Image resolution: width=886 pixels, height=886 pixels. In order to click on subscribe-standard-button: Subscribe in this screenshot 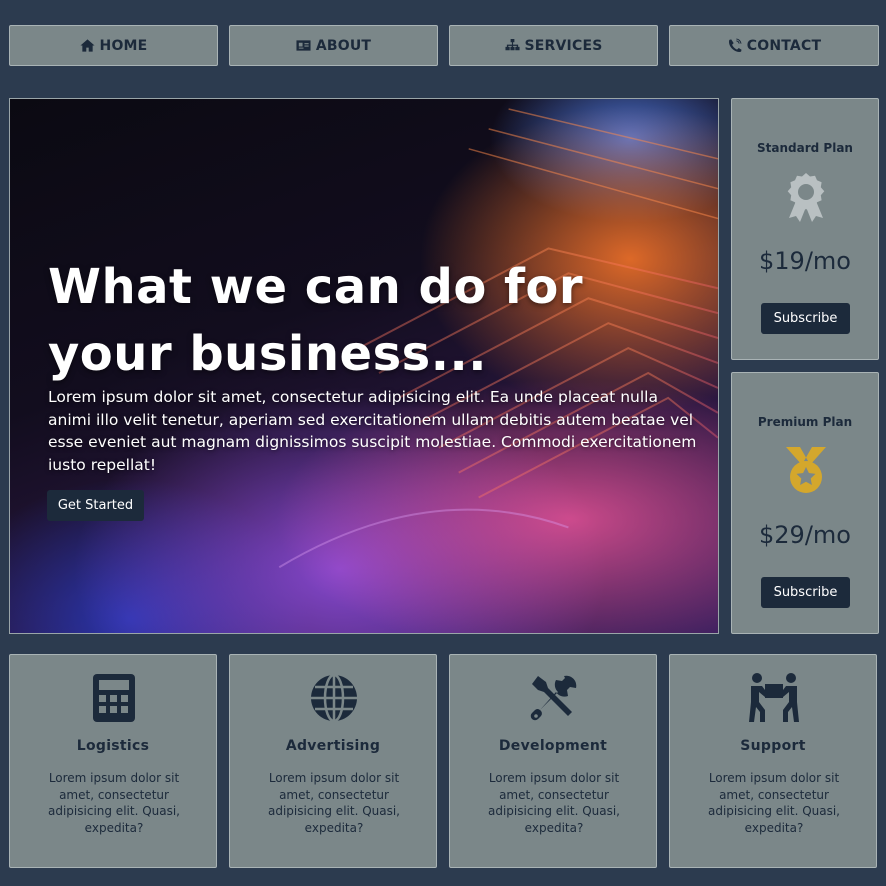, I will do `click(805, 318)`.